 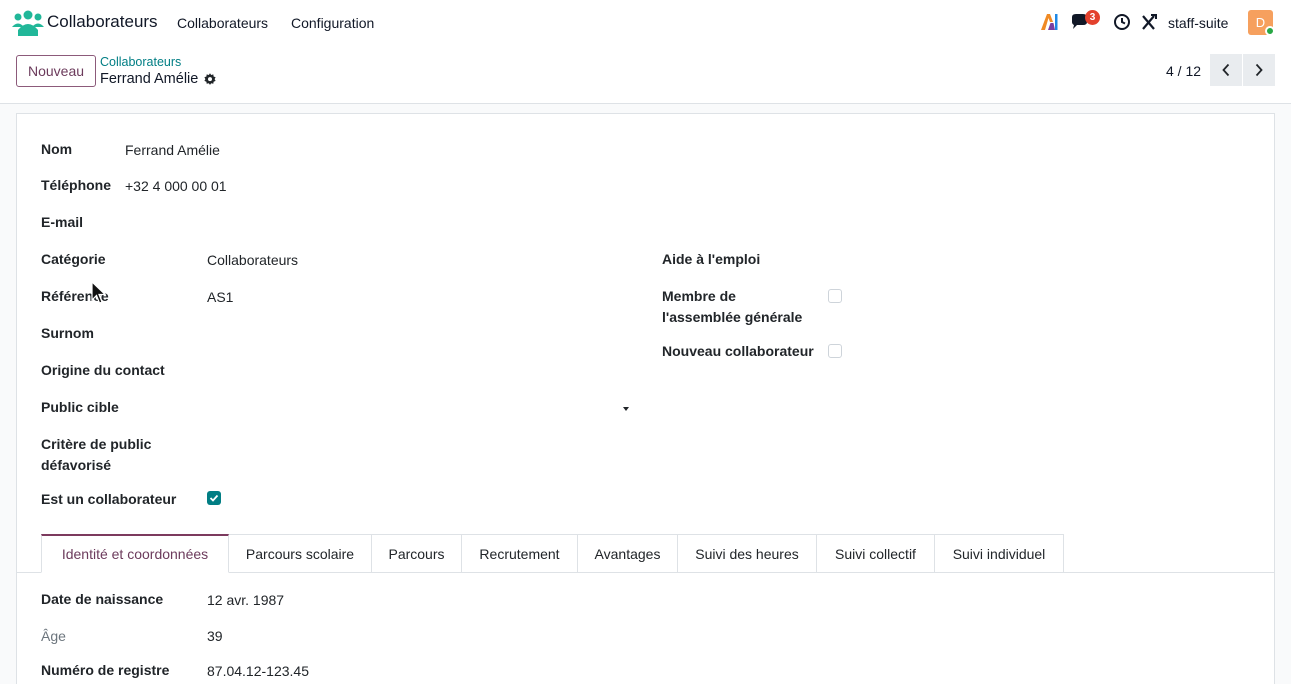 What do you see at coordinates (711, 259) in the screenshot?
I see `aide-emploi-label: Aide à l'emploi` at bounding box center [711, 259].